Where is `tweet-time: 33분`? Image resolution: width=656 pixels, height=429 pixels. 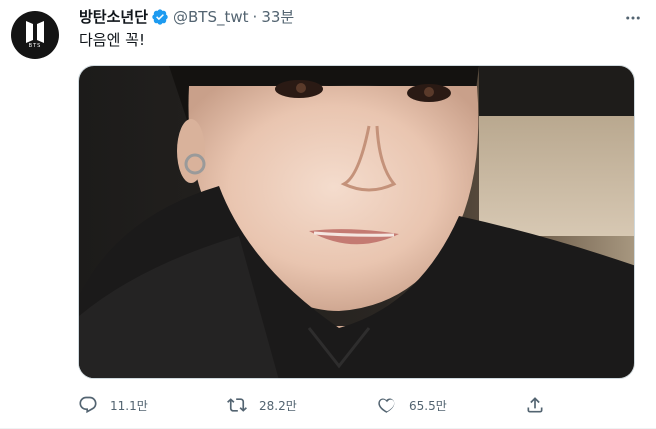 tweet-time: 33분 is located at coordinates (277, 17).